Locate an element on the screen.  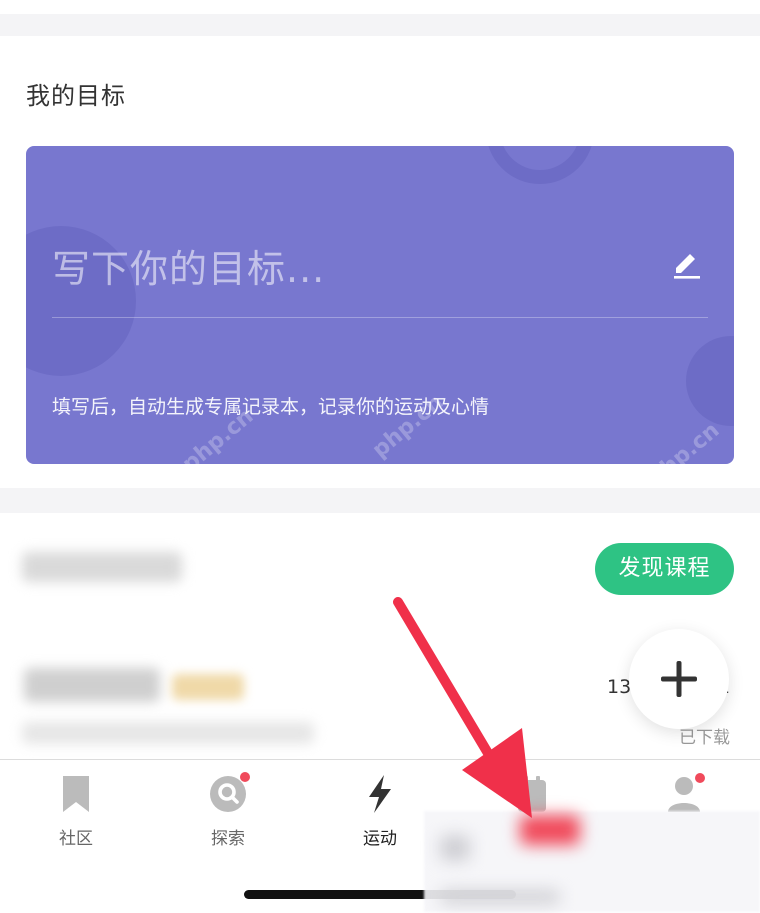
course-date-text: 13 is located at coordinates (619, 687).